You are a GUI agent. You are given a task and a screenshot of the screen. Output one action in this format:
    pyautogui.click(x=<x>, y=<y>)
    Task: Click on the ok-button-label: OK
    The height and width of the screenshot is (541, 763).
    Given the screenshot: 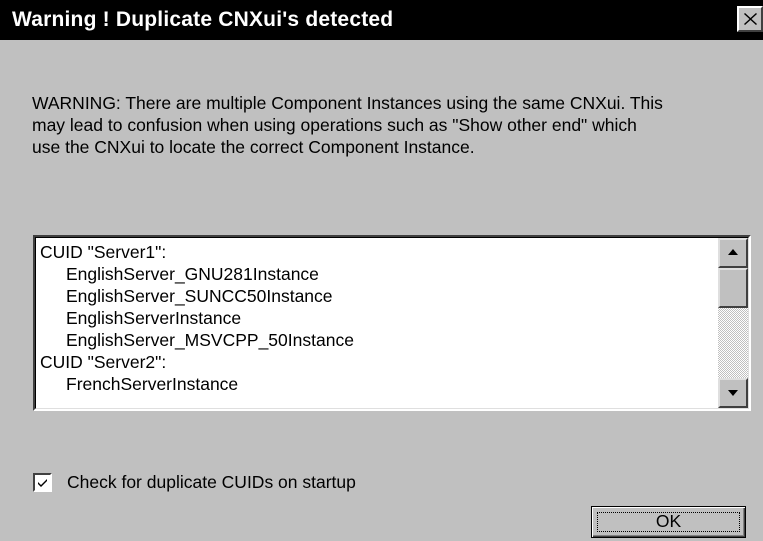 What is the action you would take?
    pyautogui.click(x=668, y=521)
    